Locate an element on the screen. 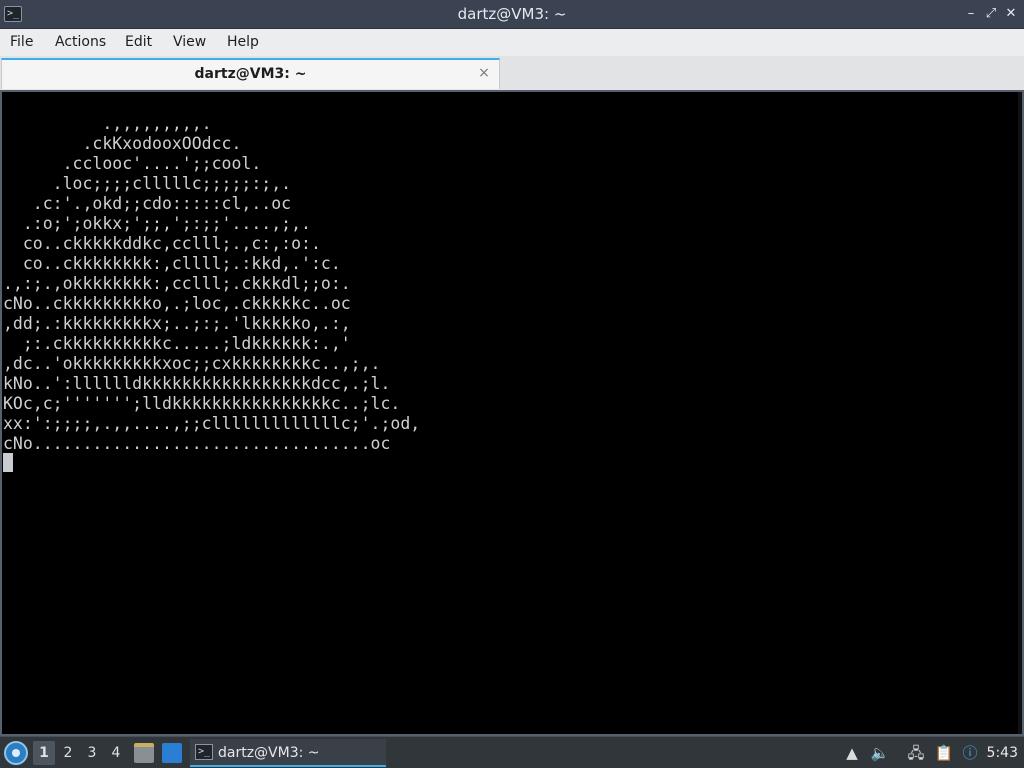 The height and width of the screenshot is (768, 1024). window-title: dartz@VM3: ~ is located at coordinates (512, 14).